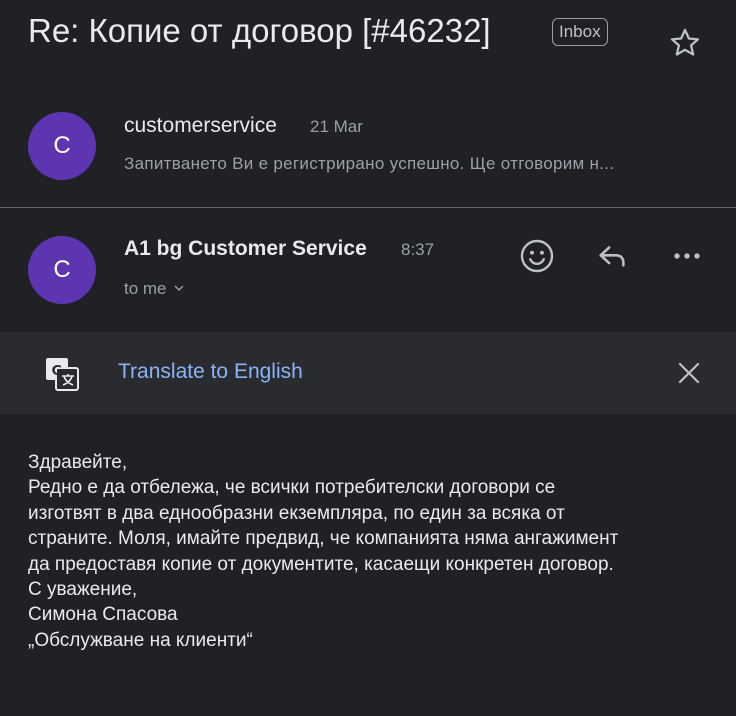  What do you see at coordinates (210, 372) in the screenshot?
I see `translate-link: Translate to English` at bounding box center [210, 372].